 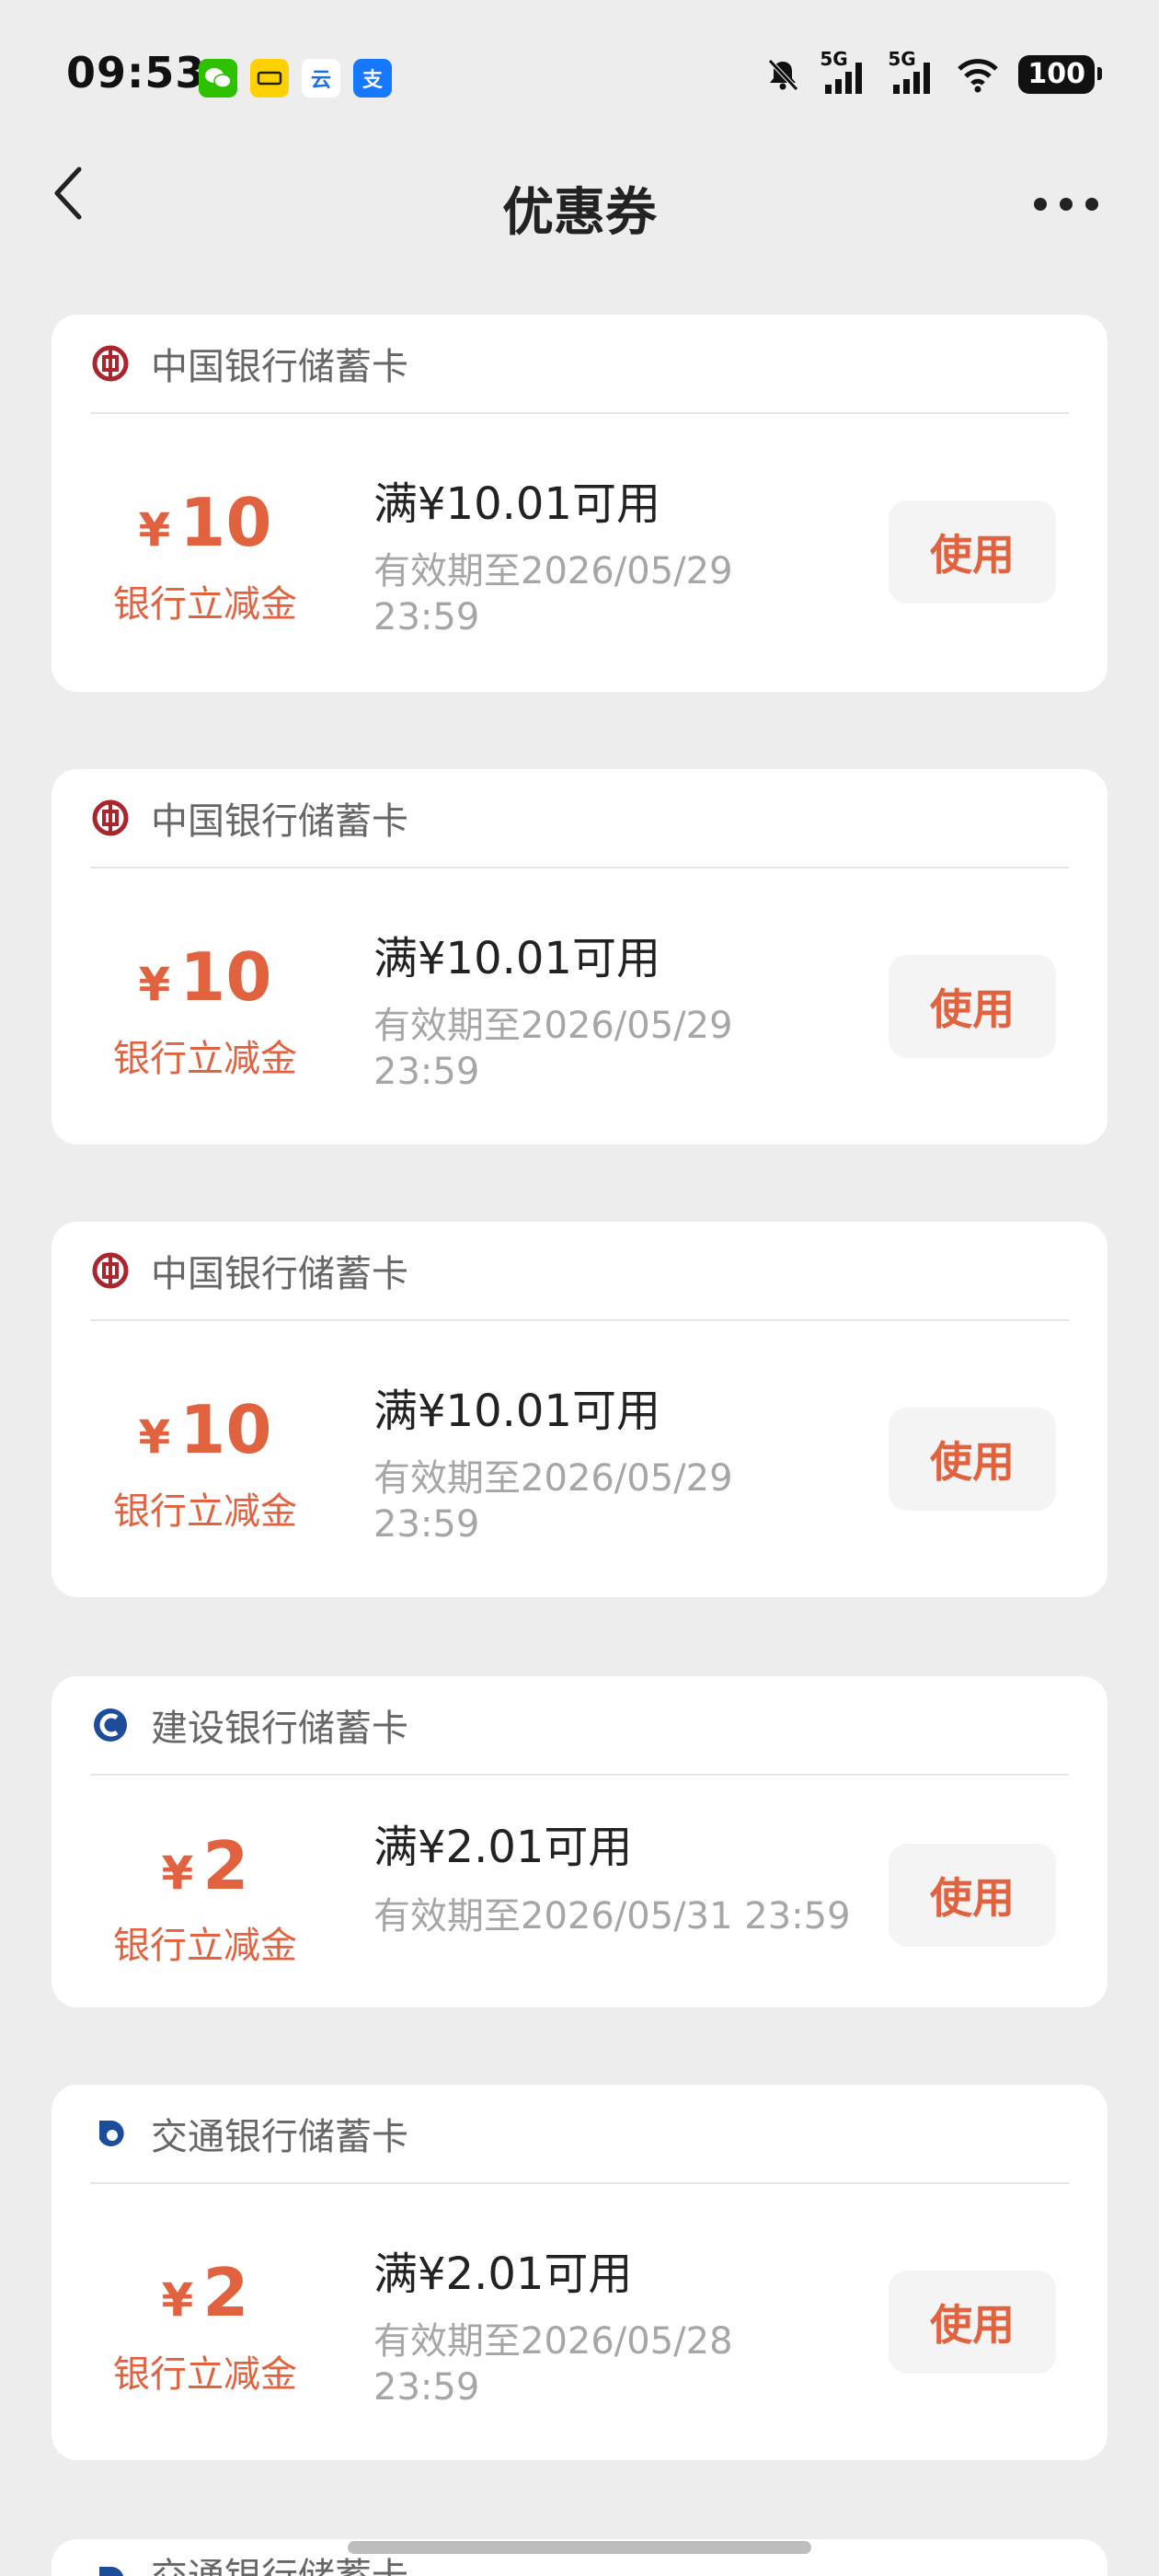 I want to click on system-icons: 5G 5G 100, so click(x=933, y=72).